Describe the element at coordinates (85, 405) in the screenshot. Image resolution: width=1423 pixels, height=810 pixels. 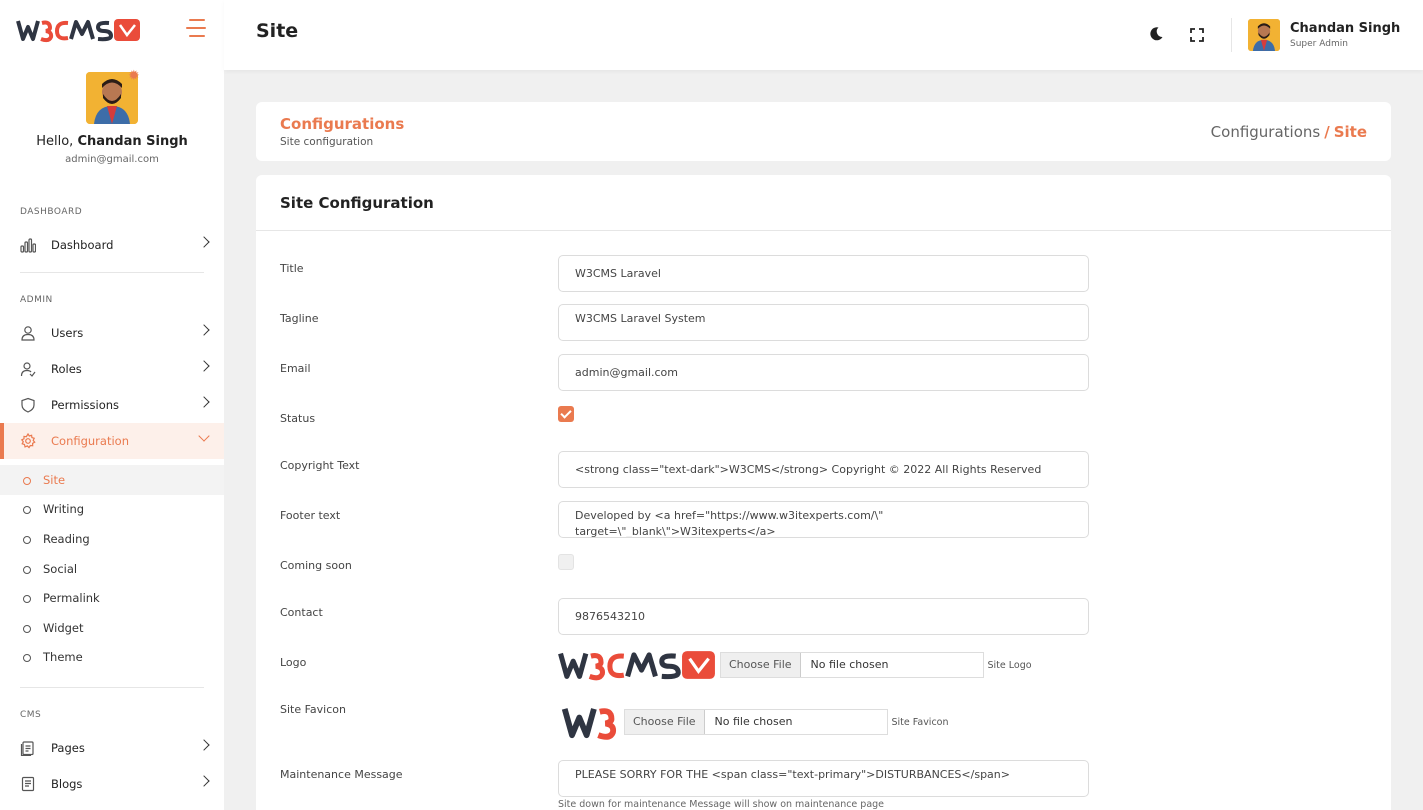
I see `sidebar-item-label: Permissions` at that location.